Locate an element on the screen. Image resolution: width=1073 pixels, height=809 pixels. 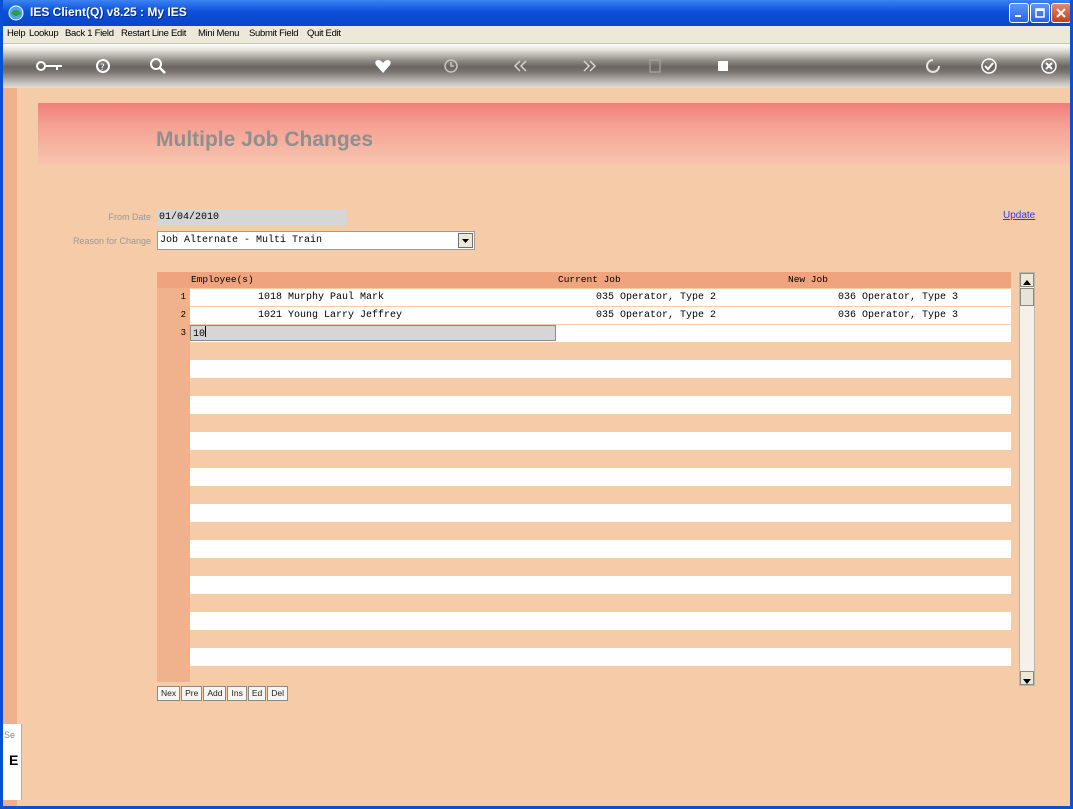
update-link: Update is located at coordinates (1019, 215).